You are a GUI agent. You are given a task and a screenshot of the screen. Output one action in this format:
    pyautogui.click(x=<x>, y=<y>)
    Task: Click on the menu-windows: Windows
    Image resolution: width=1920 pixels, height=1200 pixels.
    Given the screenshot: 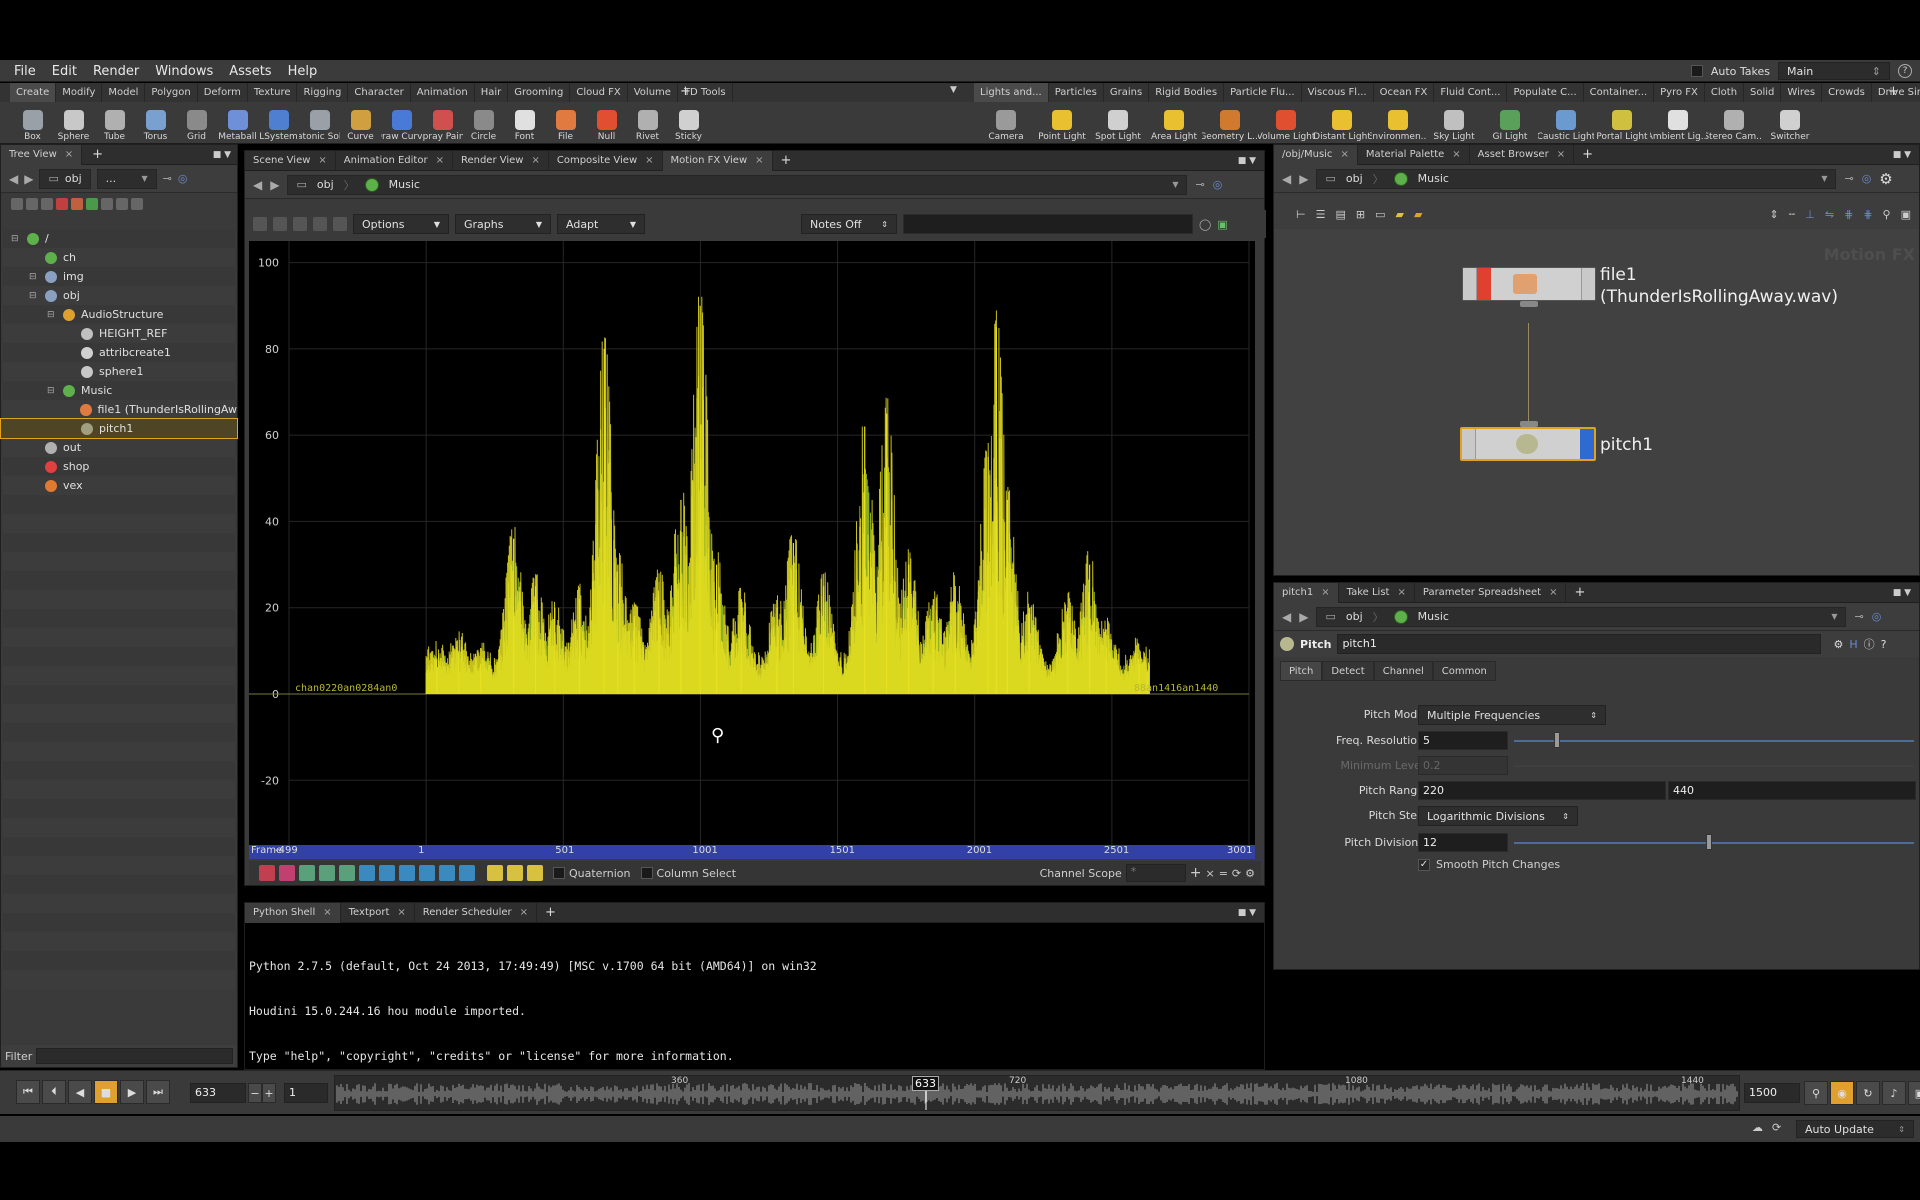 What is the action you would take?
    pyautogui.click(x=184, y=71)
    